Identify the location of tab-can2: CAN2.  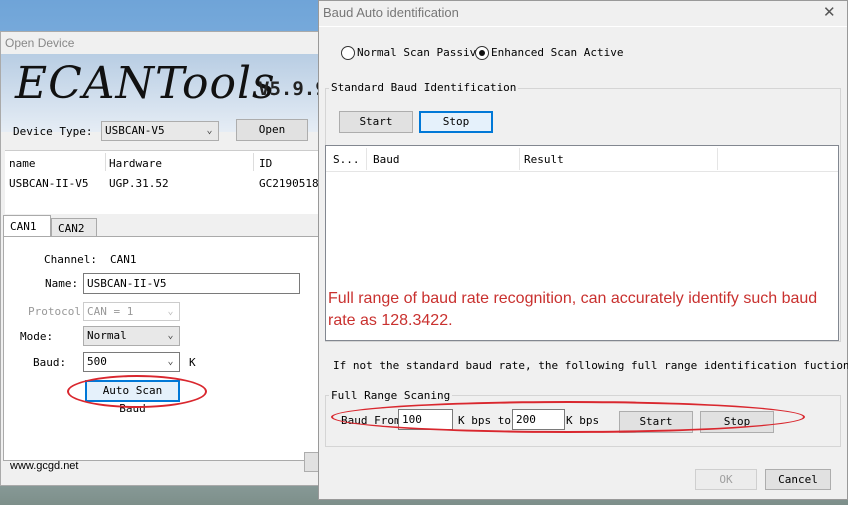
(74, 227).